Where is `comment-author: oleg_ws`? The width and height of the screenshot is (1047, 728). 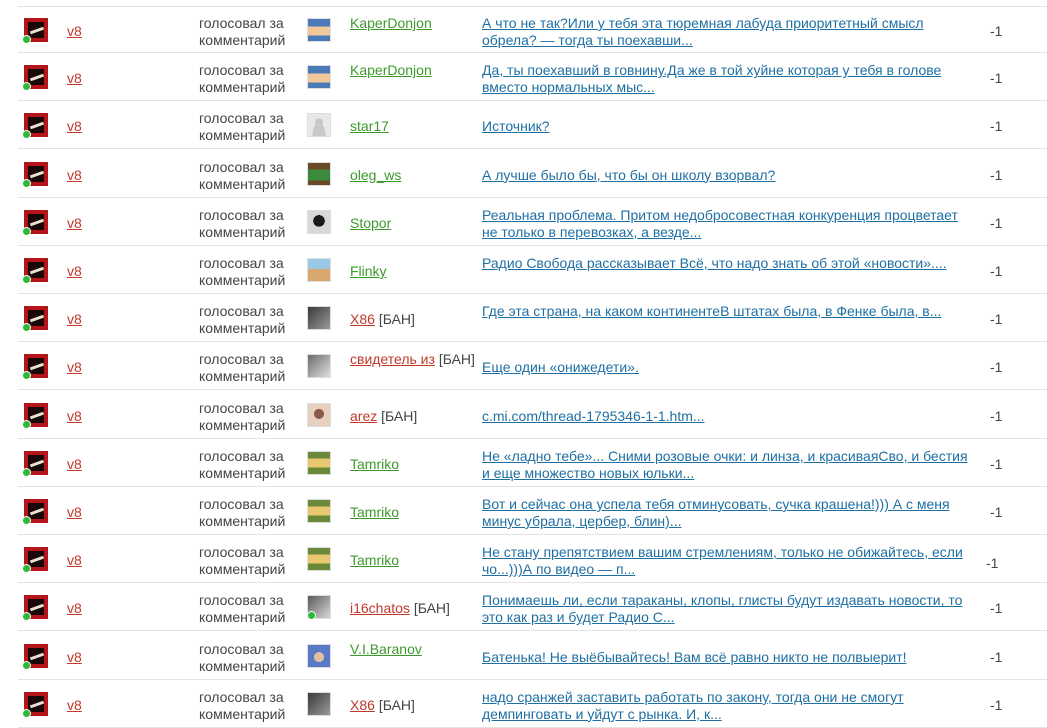 comment-author: oleg_ws is located at coordinates (425, 175).